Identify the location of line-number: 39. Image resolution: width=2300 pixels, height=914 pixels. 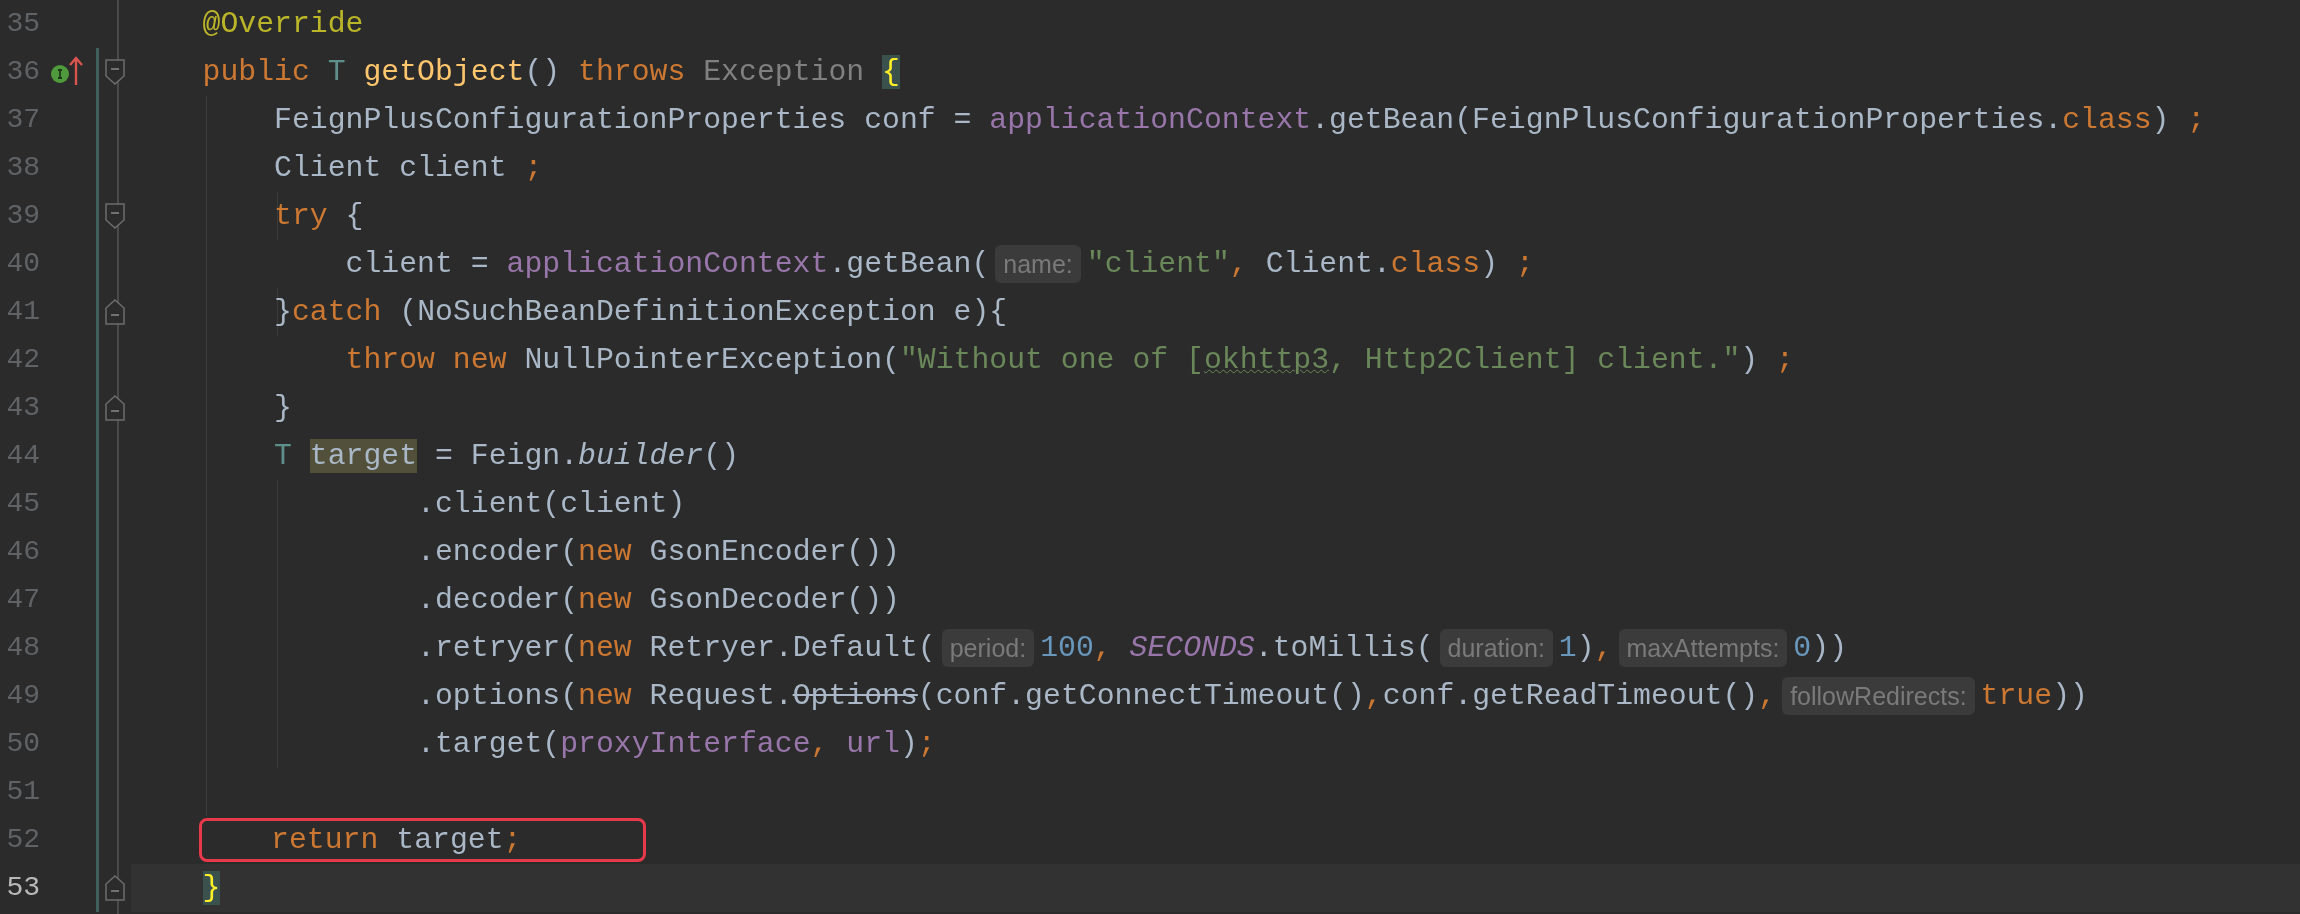
(22, 216).